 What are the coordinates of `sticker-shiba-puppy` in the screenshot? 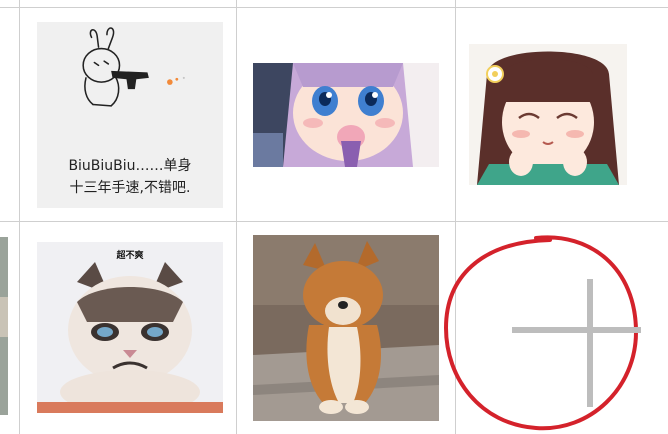 It's located at (346, 328).